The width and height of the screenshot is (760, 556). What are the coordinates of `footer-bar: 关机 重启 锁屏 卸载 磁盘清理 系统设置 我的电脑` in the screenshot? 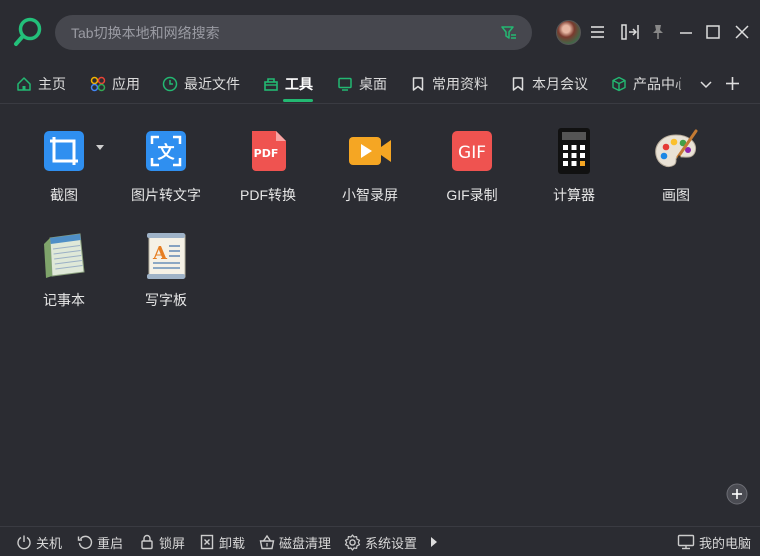 It's located at (380, 541).